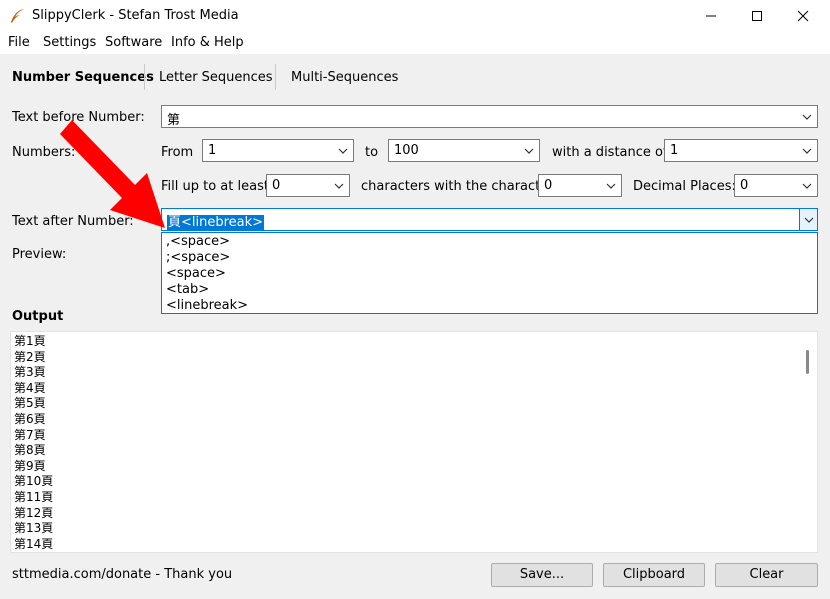 This screenshot has width=830, height=599. Describe the element at coordinates (34, 543) in the screenshot. I see `output-line: 第14頁` at that location.